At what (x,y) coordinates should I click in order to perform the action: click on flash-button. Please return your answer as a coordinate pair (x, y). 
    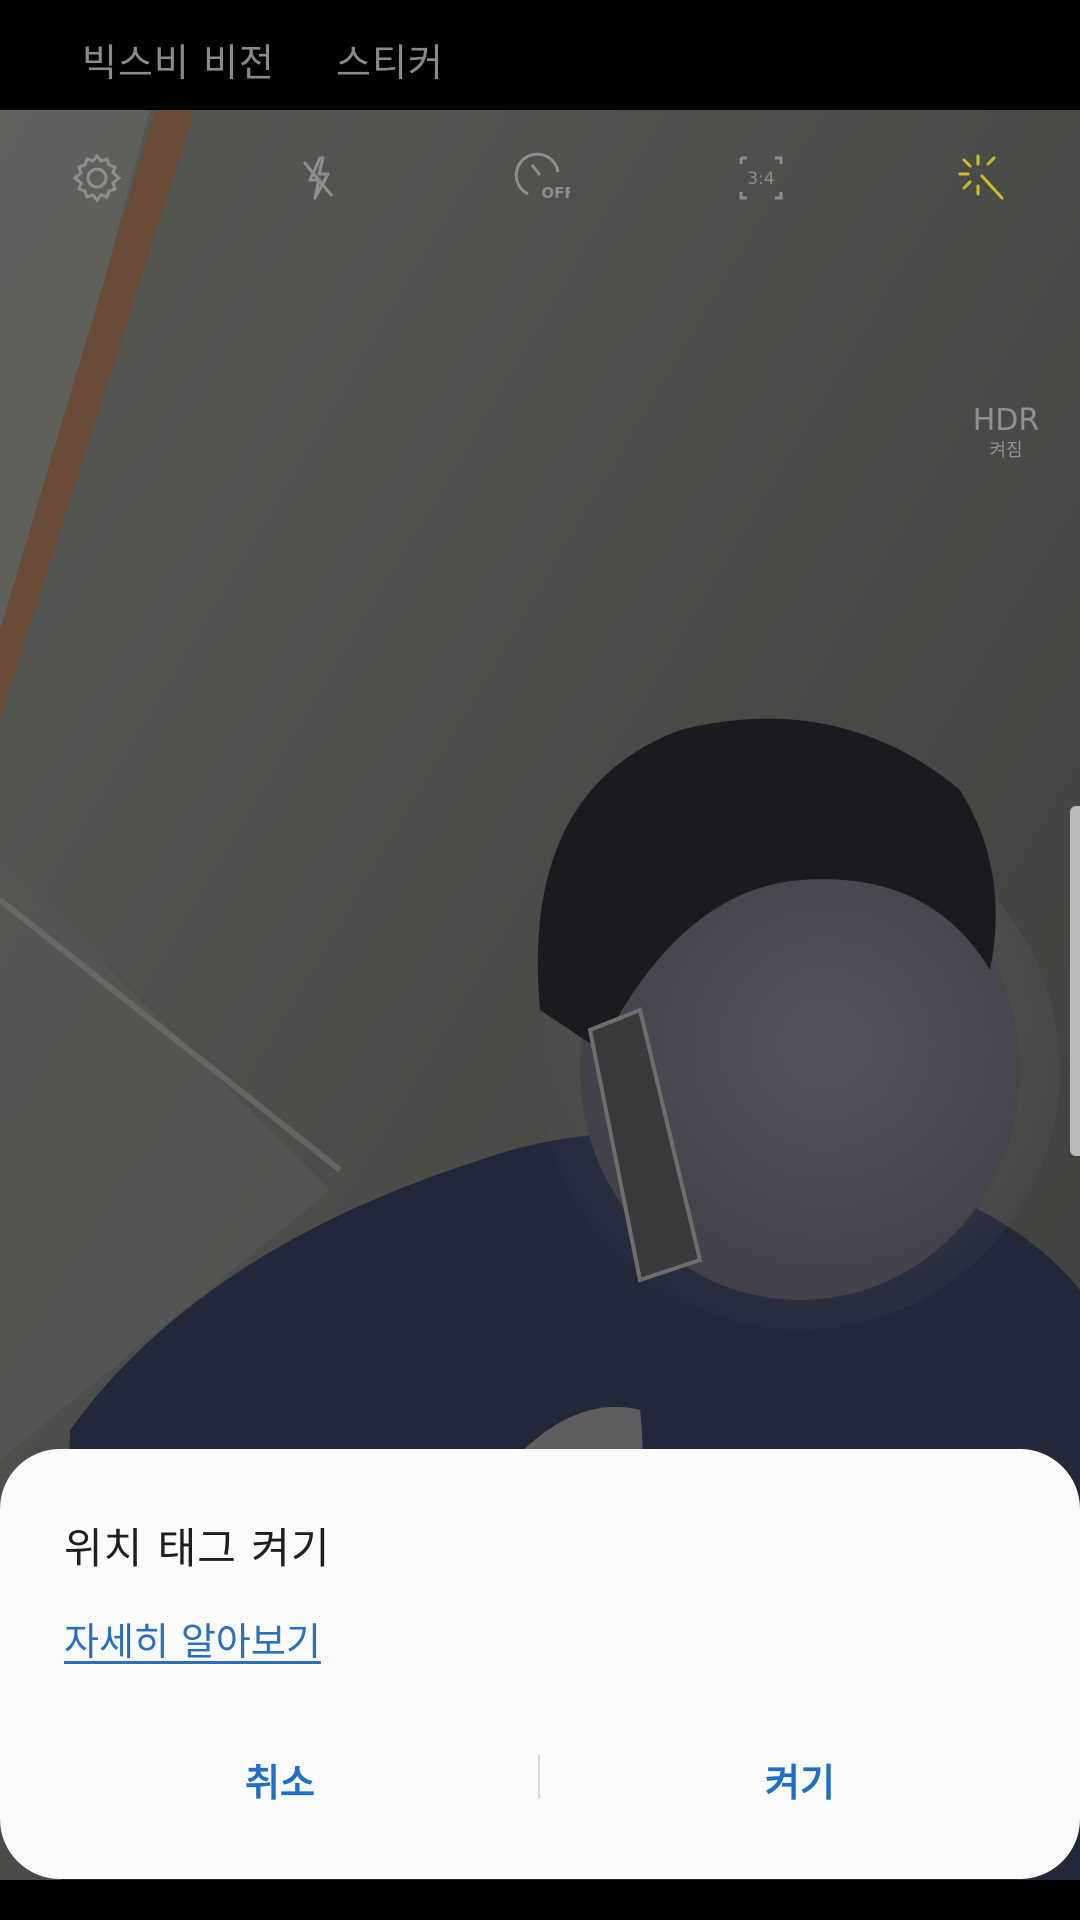
    Looking at the image, I should click on (318, 178).